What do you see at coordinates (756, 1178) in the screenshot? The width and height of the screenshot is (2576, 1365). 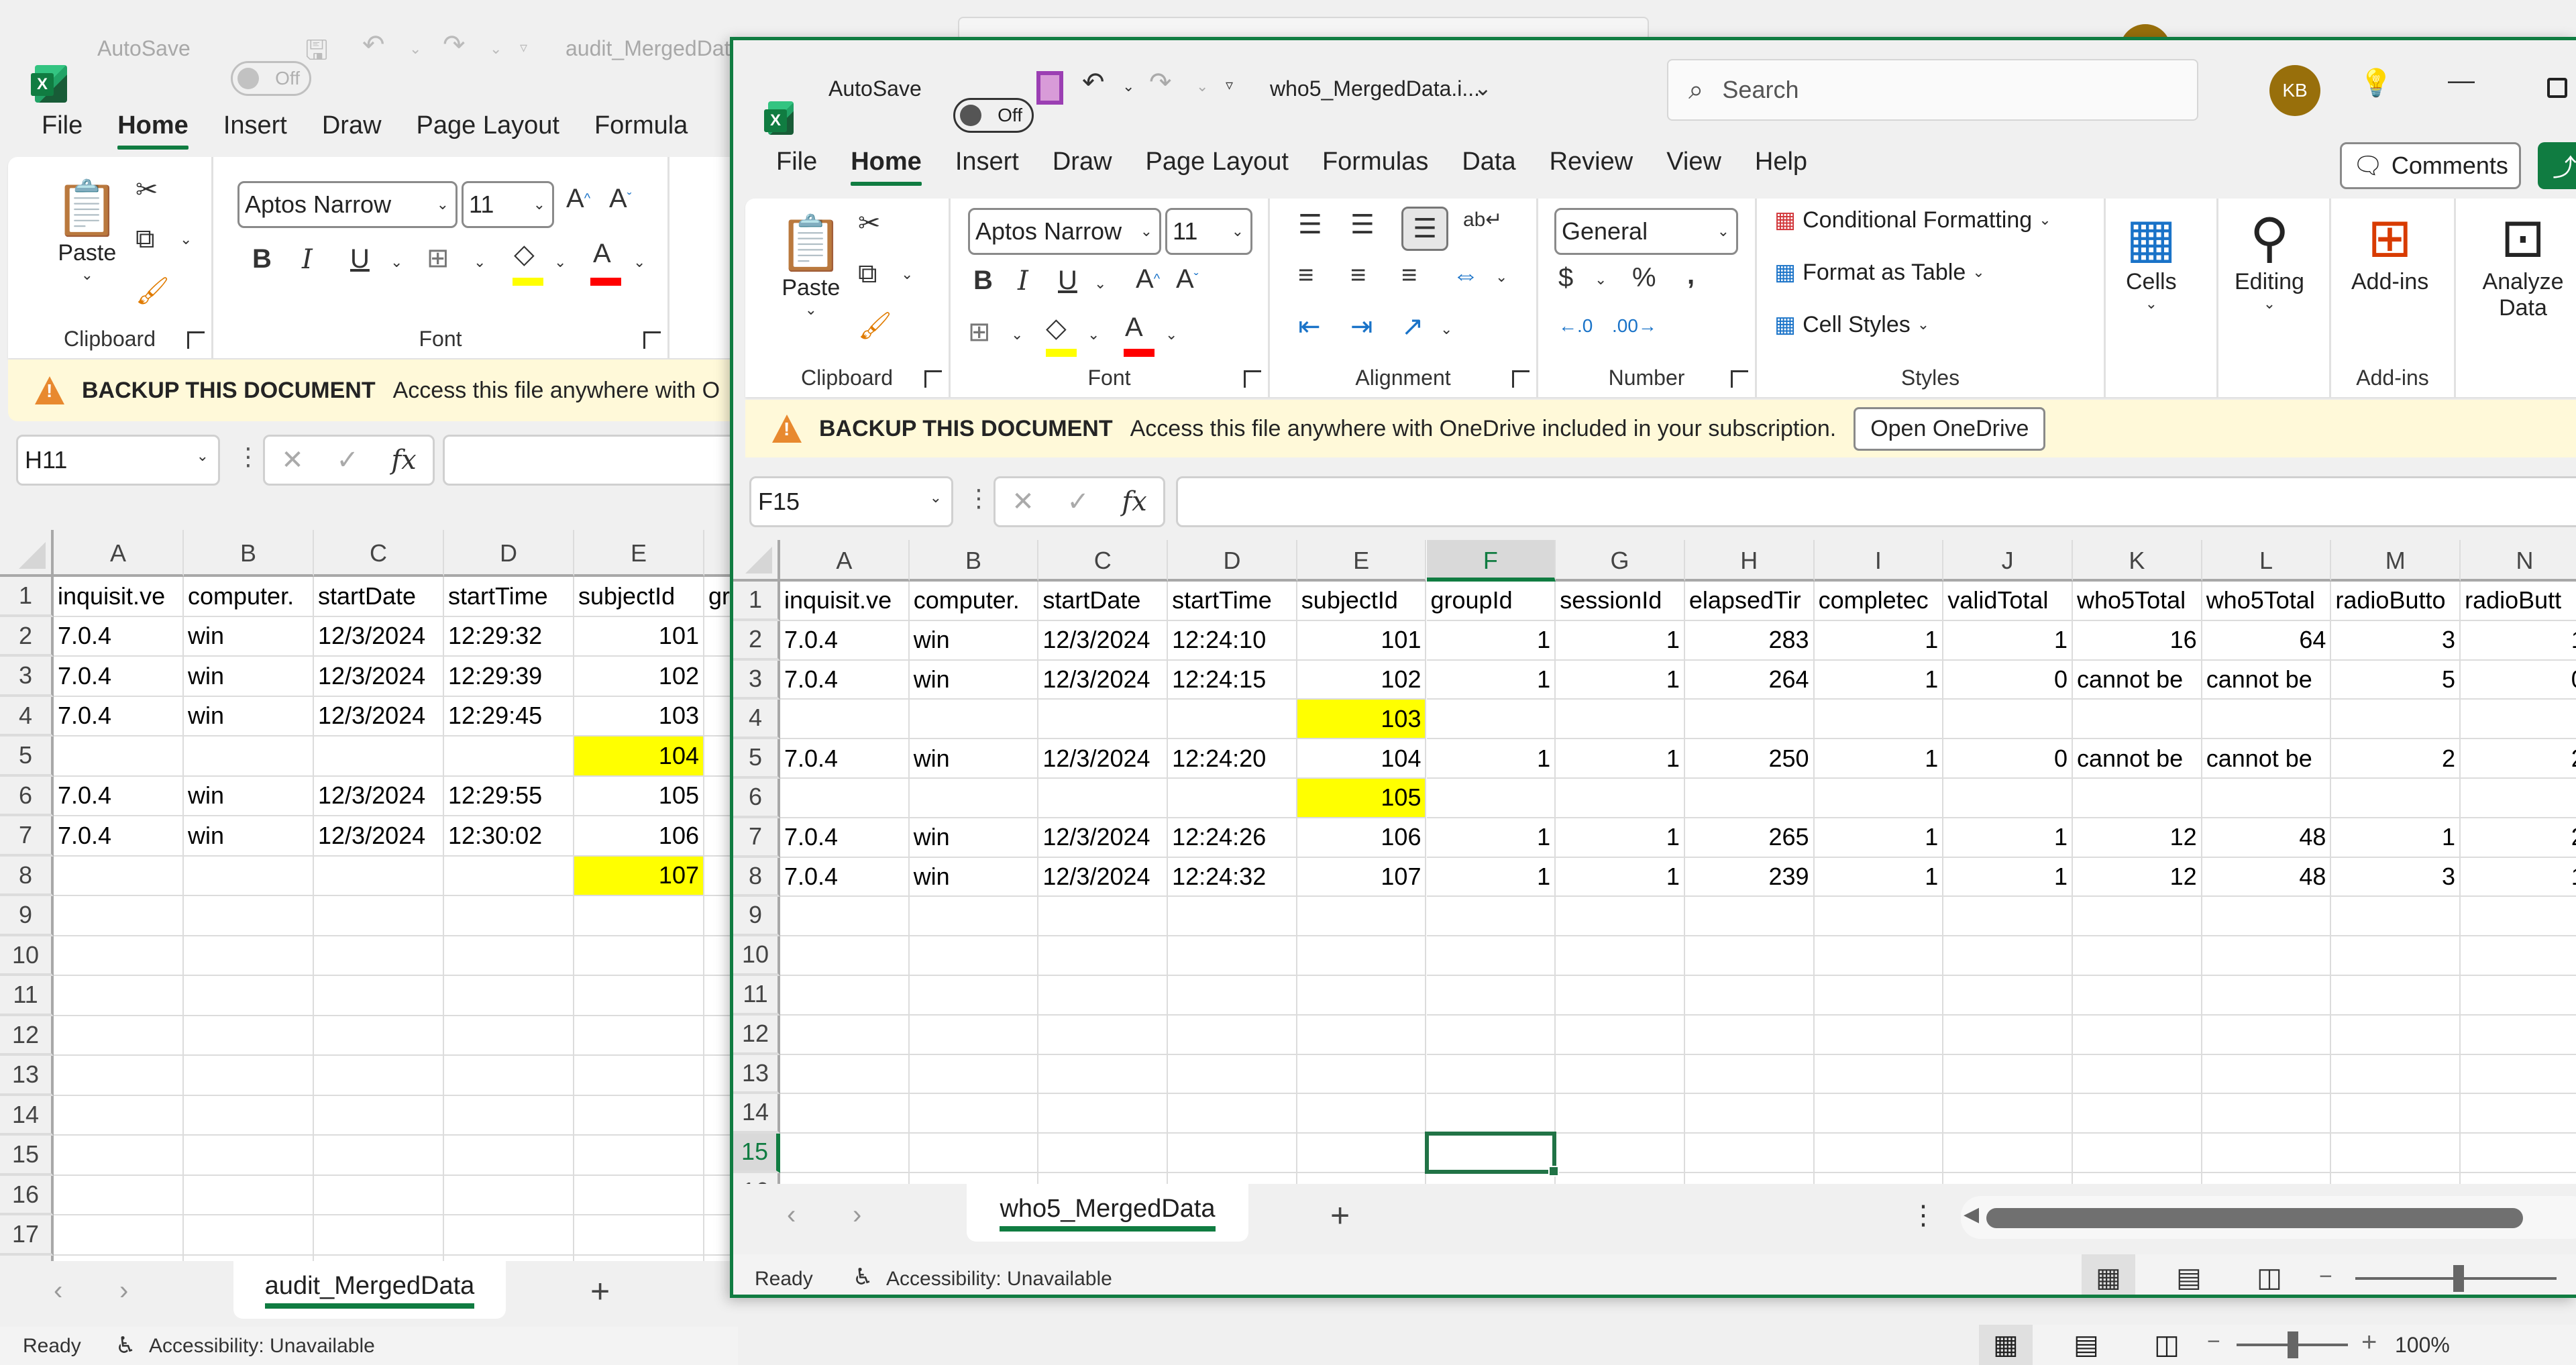 I see `row-header-16: 16` at bounding box center [756, 1178].